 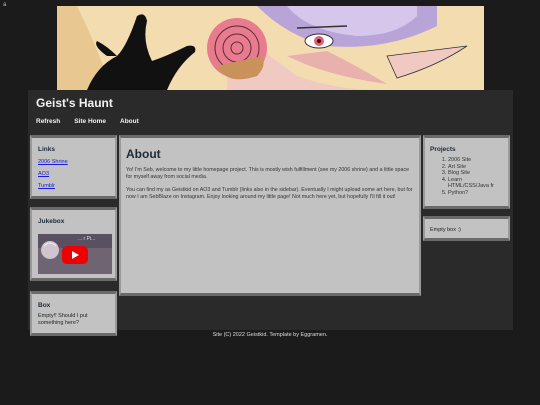 I want to click on link-2006-shrine: 2006 Shrine, so click(x=73, y=162).